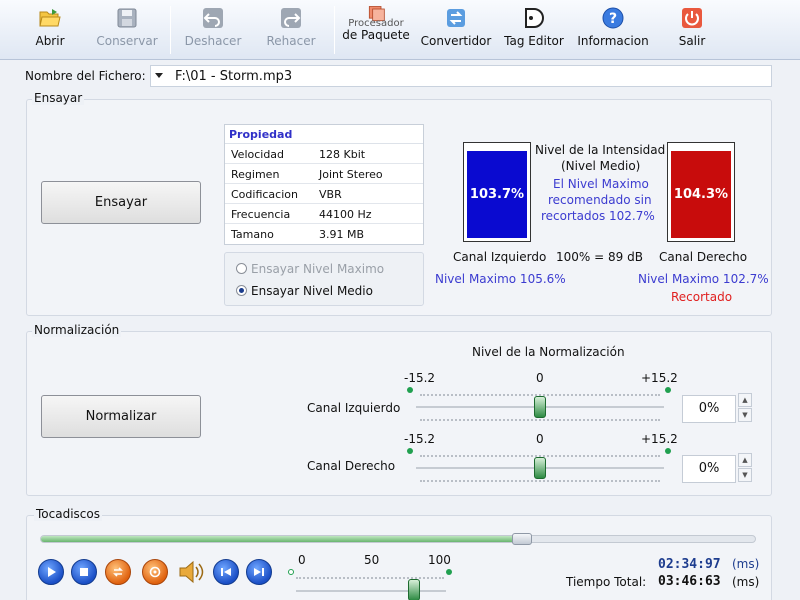 This screenshot has width=800, height=600. What do you see at coordinates (410, 390) in the screenshot?
I see `slider-min-marker` at bounding box center [410, 390].